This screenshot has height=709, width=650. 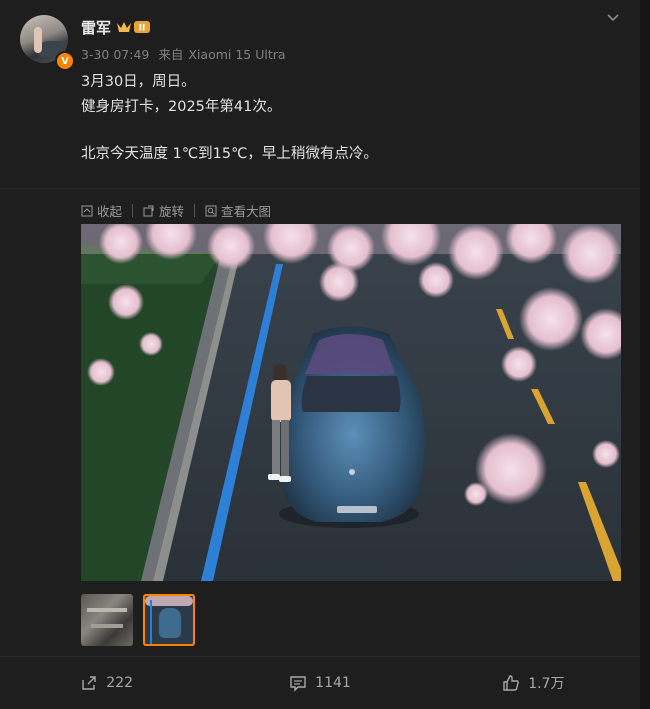 I want to click on post-timestamp: 3-30 07:49, so click(x=115, y=54).